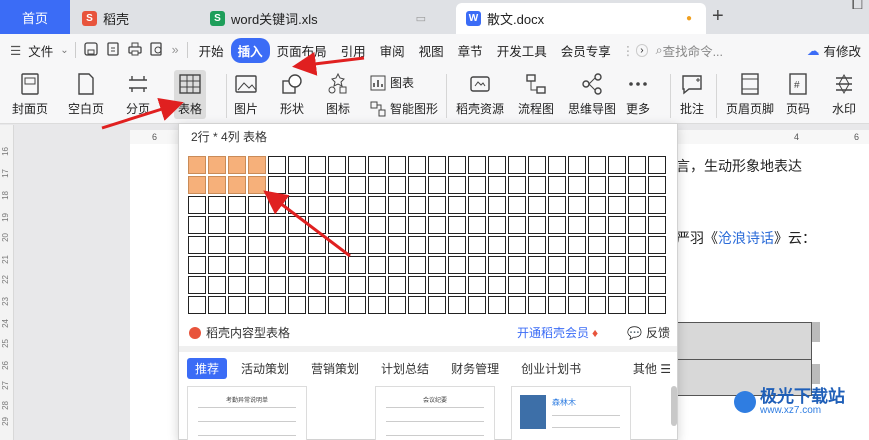  I want to click on cover-page-button: 封面页, so click(30, 94).